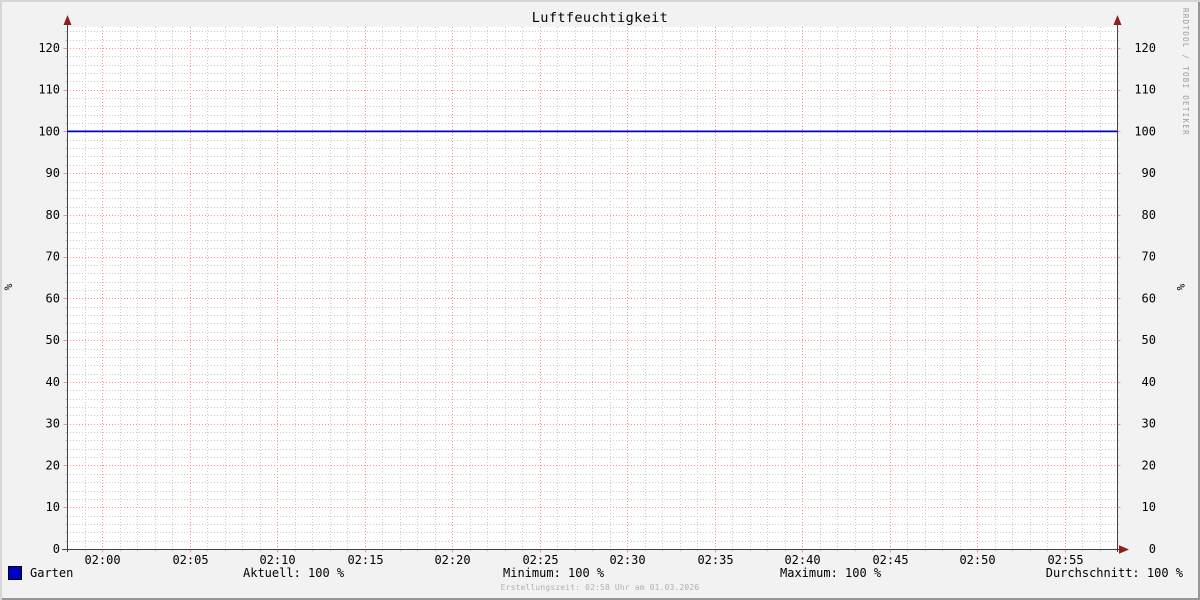 The image size is (1200, 600). What do you see at coordinates (53, 424) in the screenshot?
I see `y-axis-tick-label-left: 30` at bounding box center [53, 424].